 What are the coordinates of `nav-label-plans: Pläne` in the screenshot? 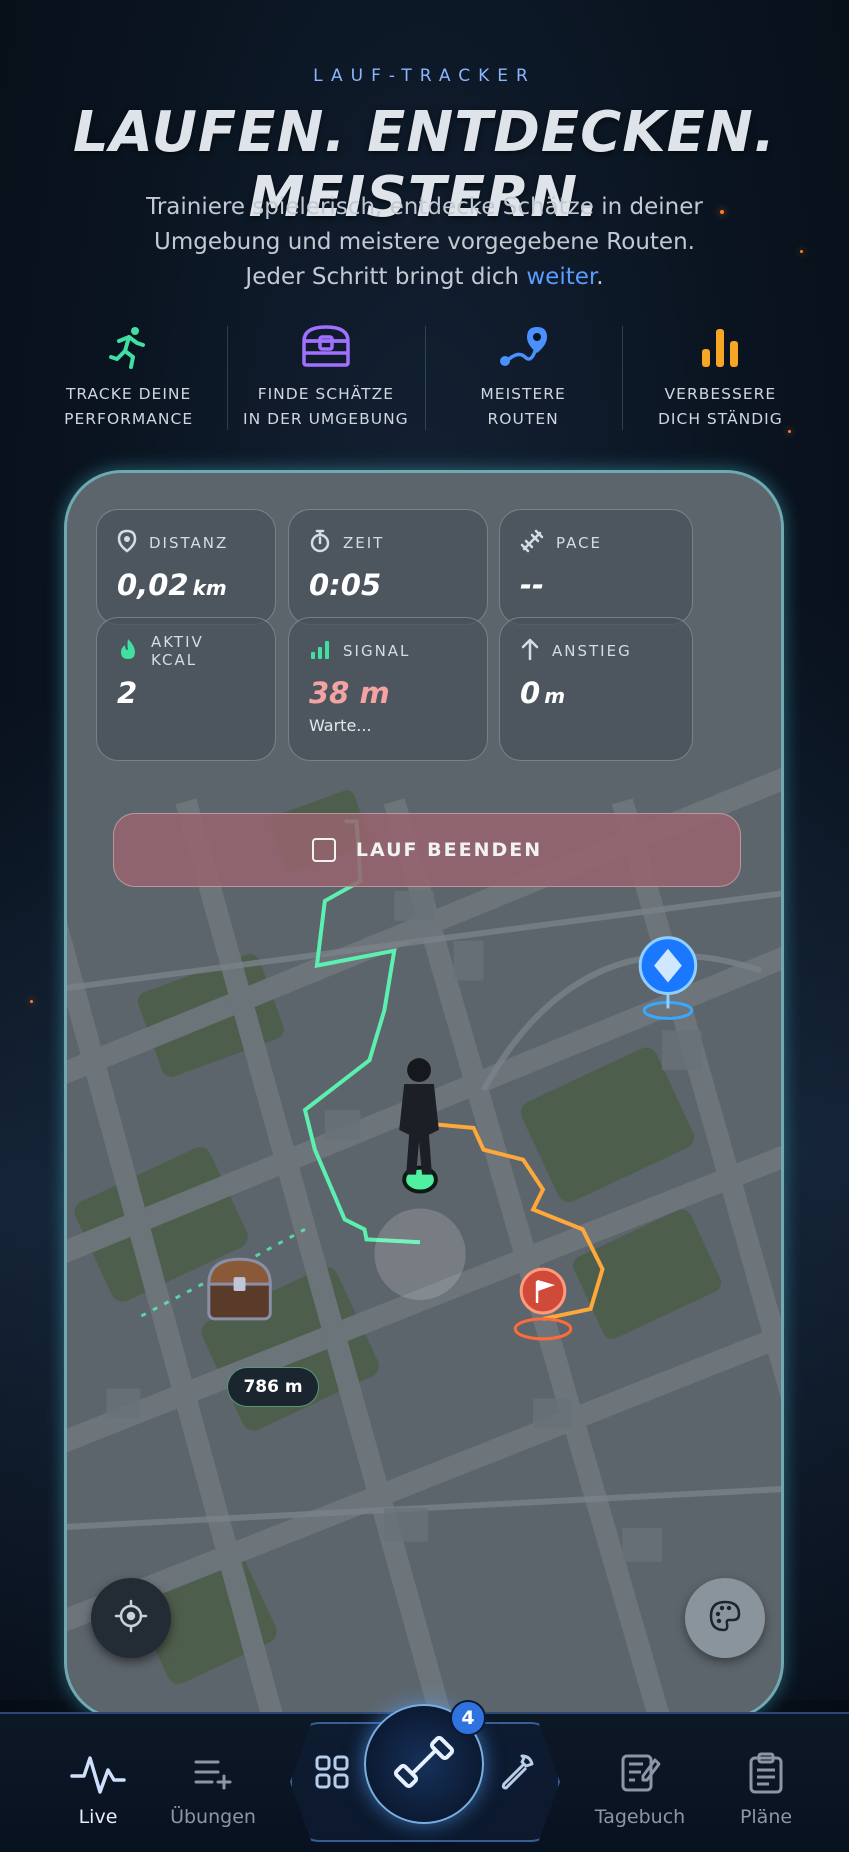 It's located at (766, 1817).